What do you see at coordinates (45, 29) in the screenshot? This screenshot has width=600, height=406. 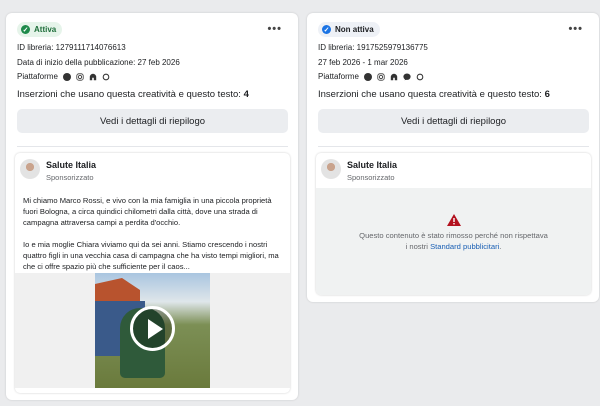 I see `status-label: Attiva` at bounding box center [45, 29].